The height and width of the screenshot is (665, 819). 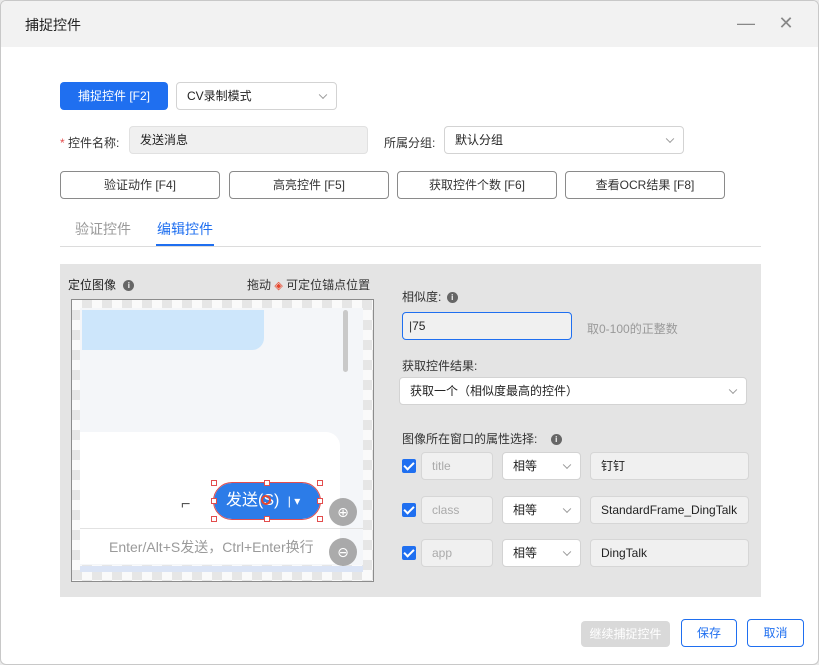 I want to click on similarity-hint: 取0-100的正整数, so click(x=632, y=329).